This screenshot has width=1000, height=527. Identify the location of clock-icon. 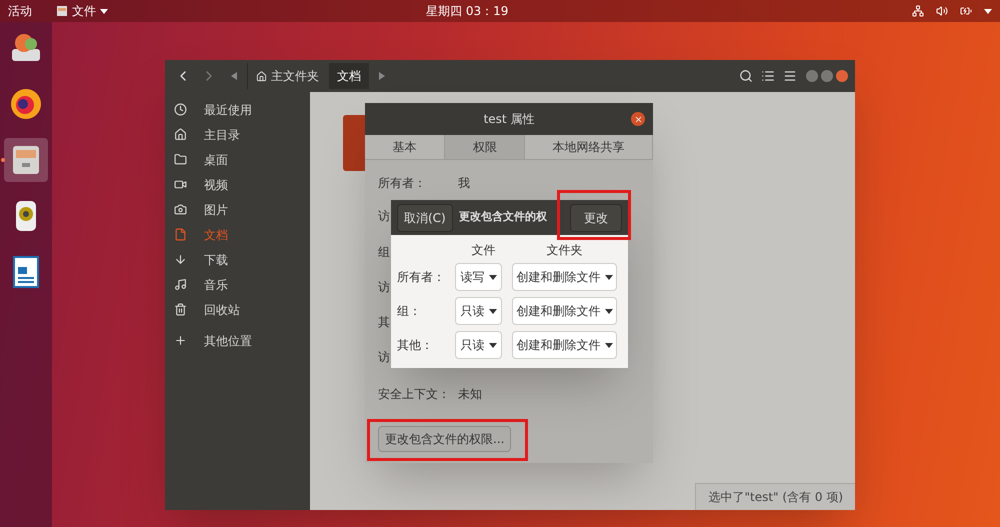
(180, 109).